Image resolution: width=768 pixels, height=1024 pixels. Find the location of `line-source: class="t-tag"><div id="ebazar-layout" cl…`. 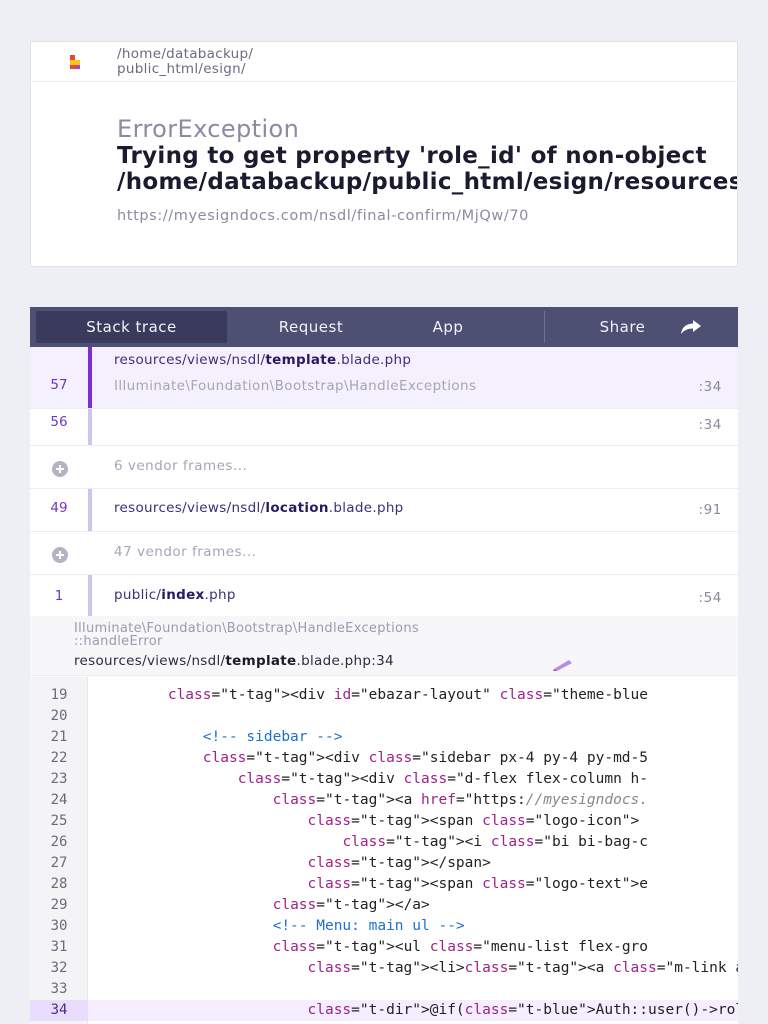

line-source: class="t-tag"><div id="ebazar-layout" cl… is located at coordinates (408, 695).